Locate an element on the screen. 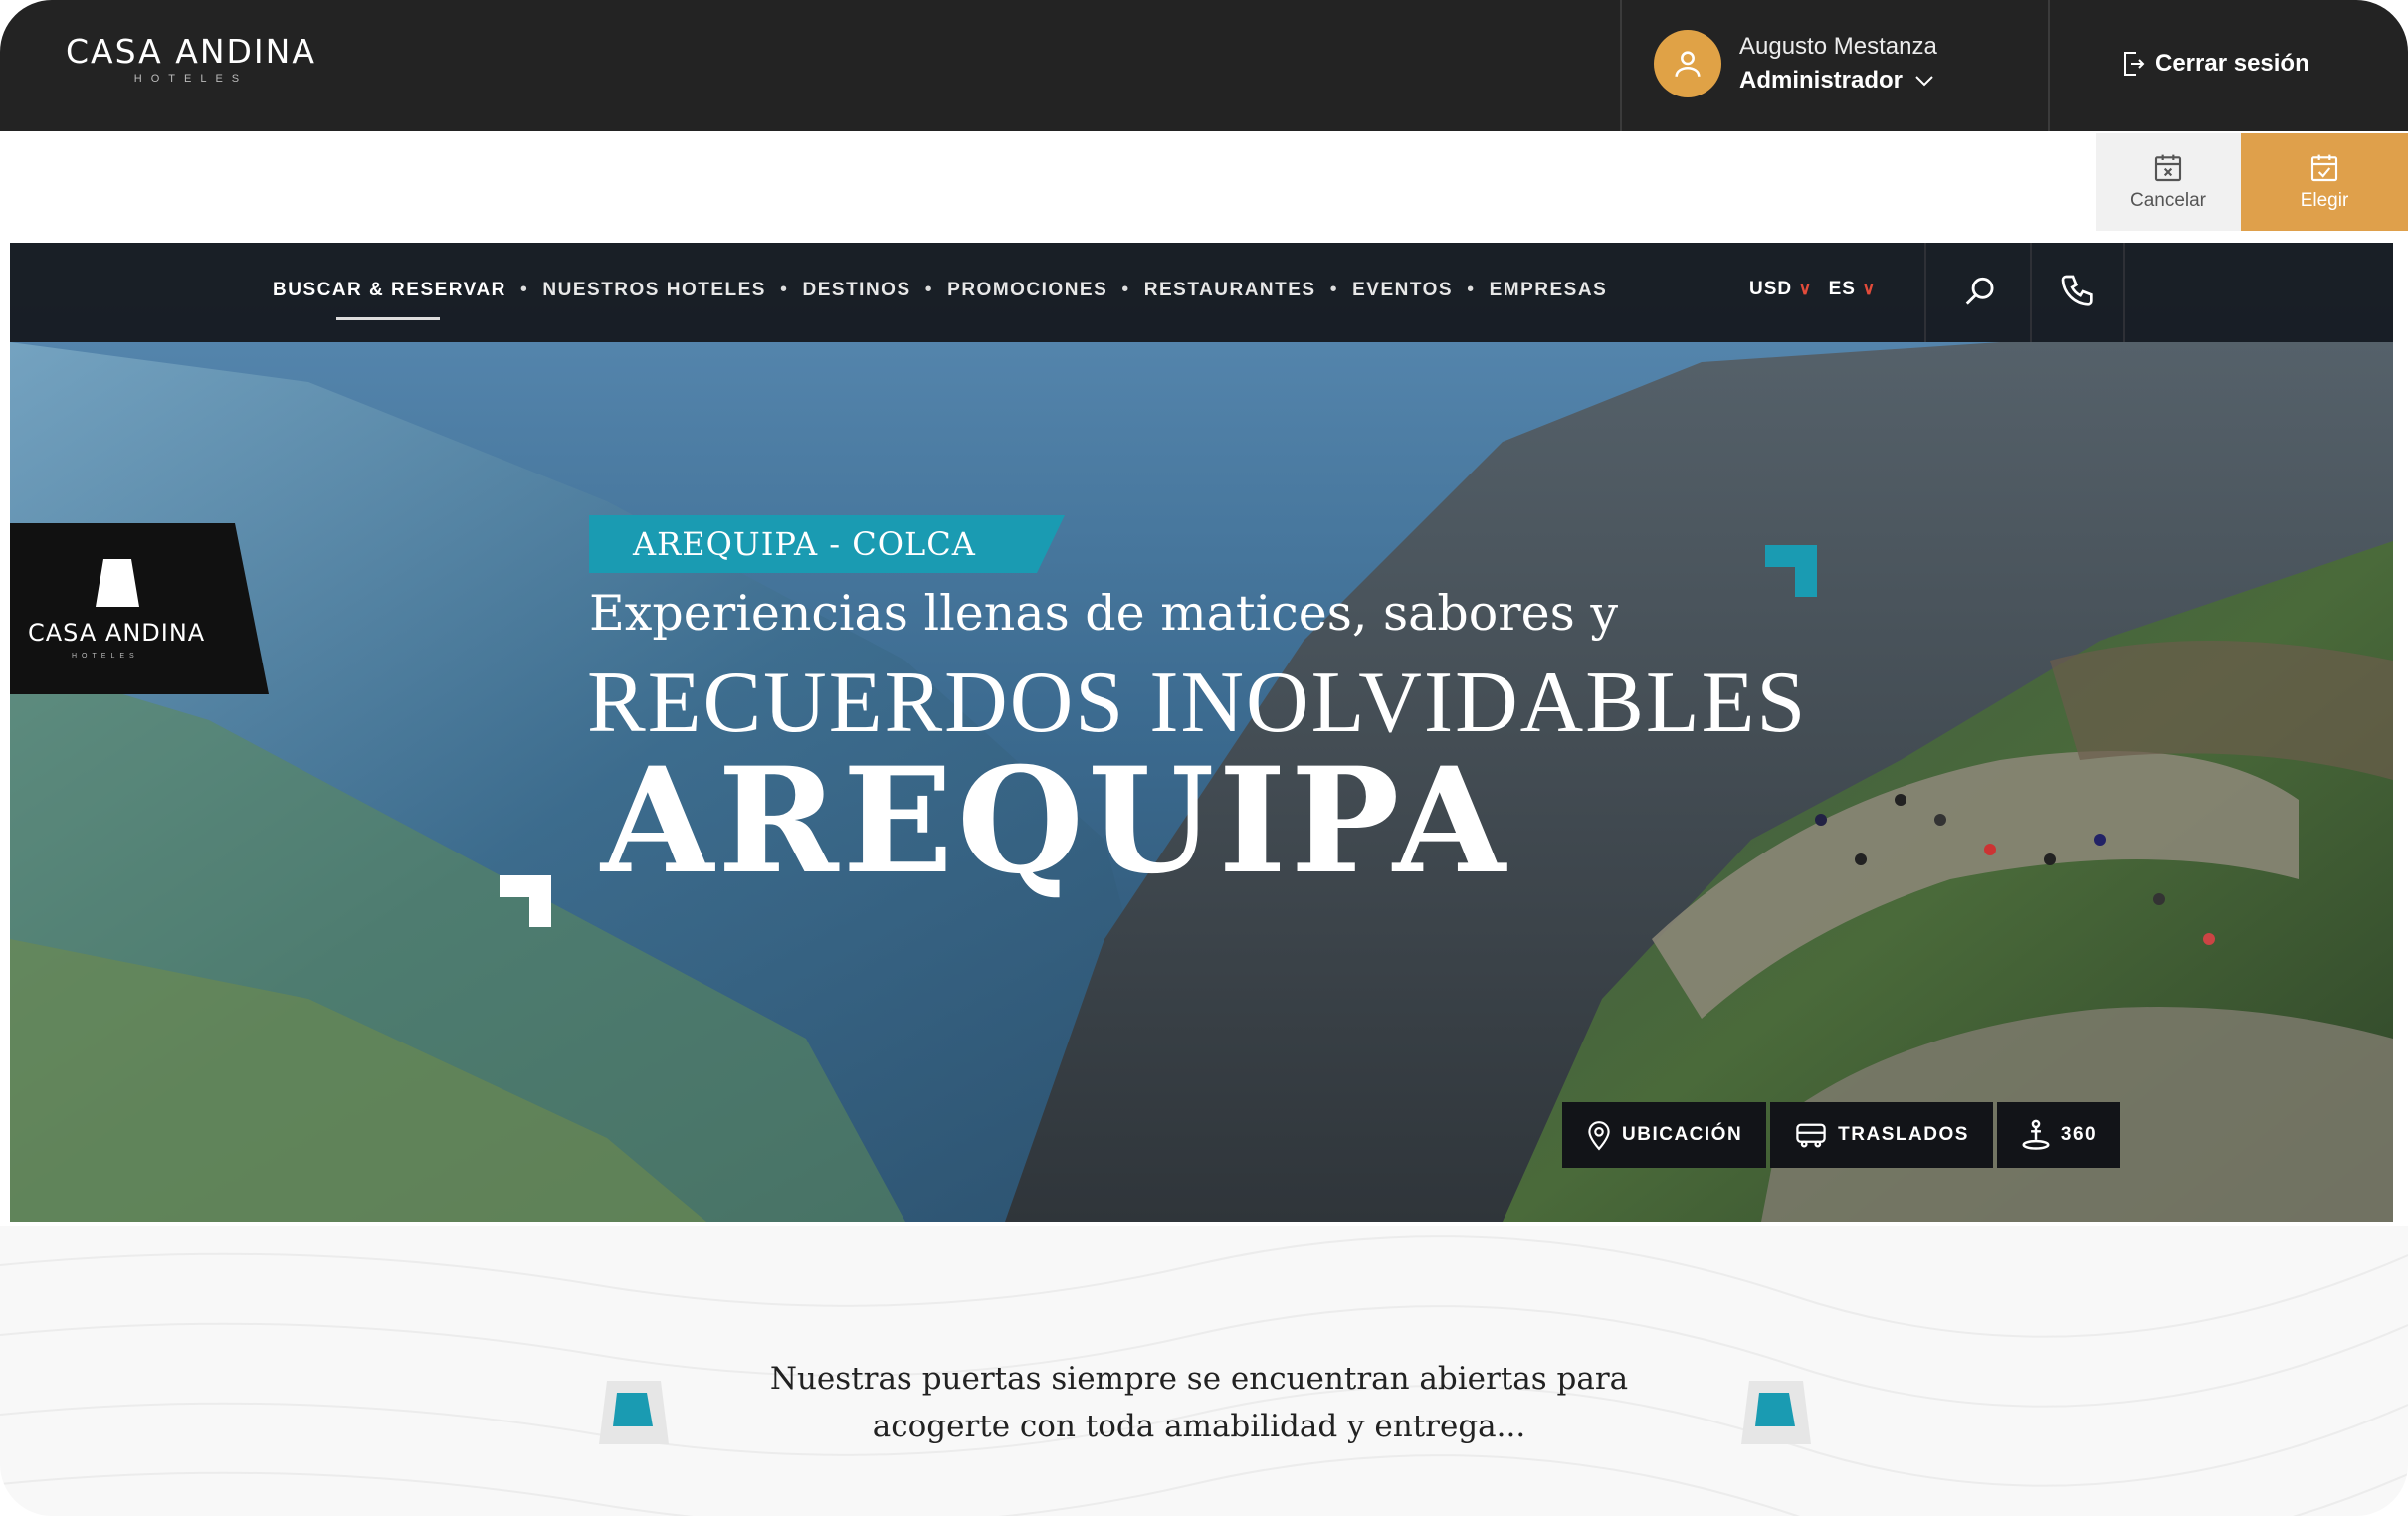  user-name: Augusto Mestanza is located at coordinates (1838, 46).